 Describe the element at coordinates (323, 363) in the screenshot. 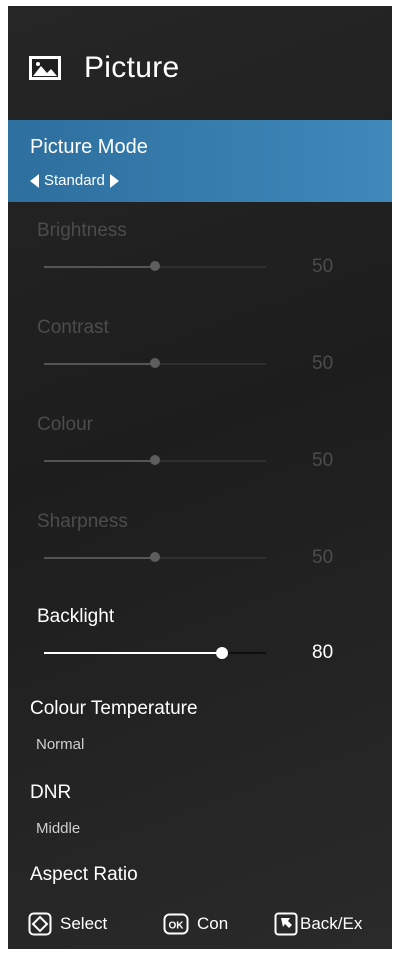

I see `contrast-value: 50` at that location.